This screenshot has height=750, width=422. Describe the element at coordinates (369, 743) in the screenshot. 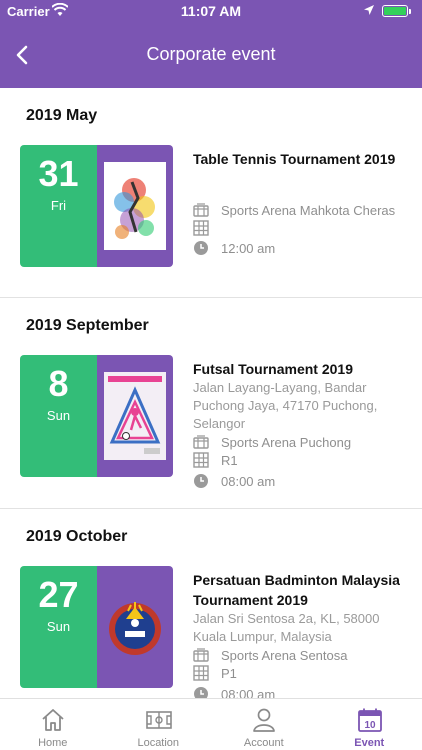

I see `tab-label: Event` at that location.